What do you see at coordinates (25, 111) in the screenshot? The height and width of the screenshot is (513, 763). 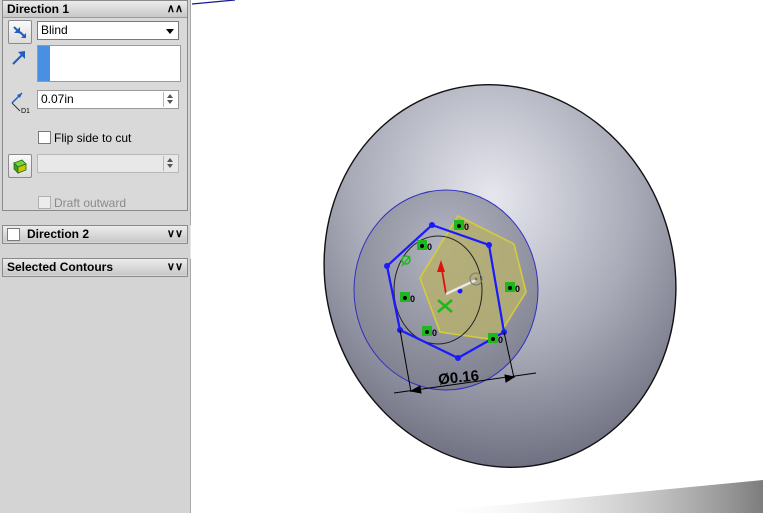 I see `depth-icon-label: D1` at bounding box center [25, 111].